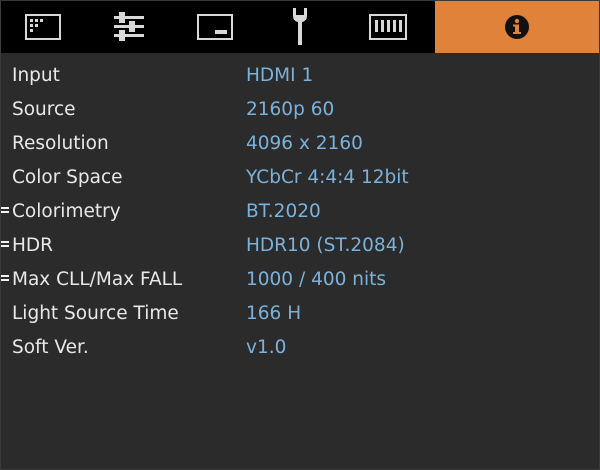 The image size is (600, 470). I want to click on info-value: HDMI 1, so click(280, 75).